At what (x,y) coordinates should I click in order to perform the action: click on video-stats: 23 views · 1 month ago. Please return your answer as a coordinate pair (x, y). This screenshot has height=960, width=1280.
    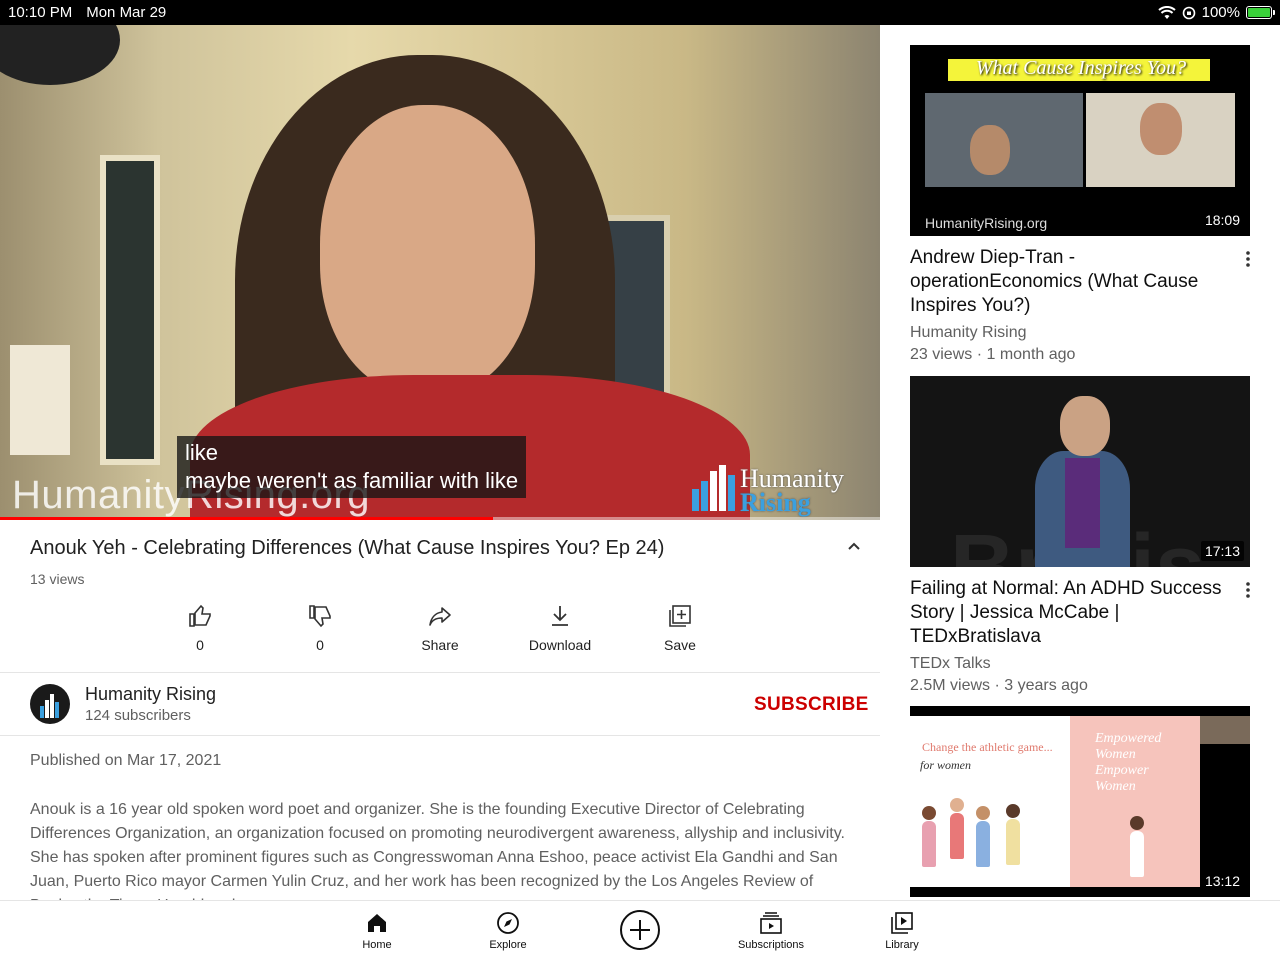
    Looking at the image, I should click on (993, 354).